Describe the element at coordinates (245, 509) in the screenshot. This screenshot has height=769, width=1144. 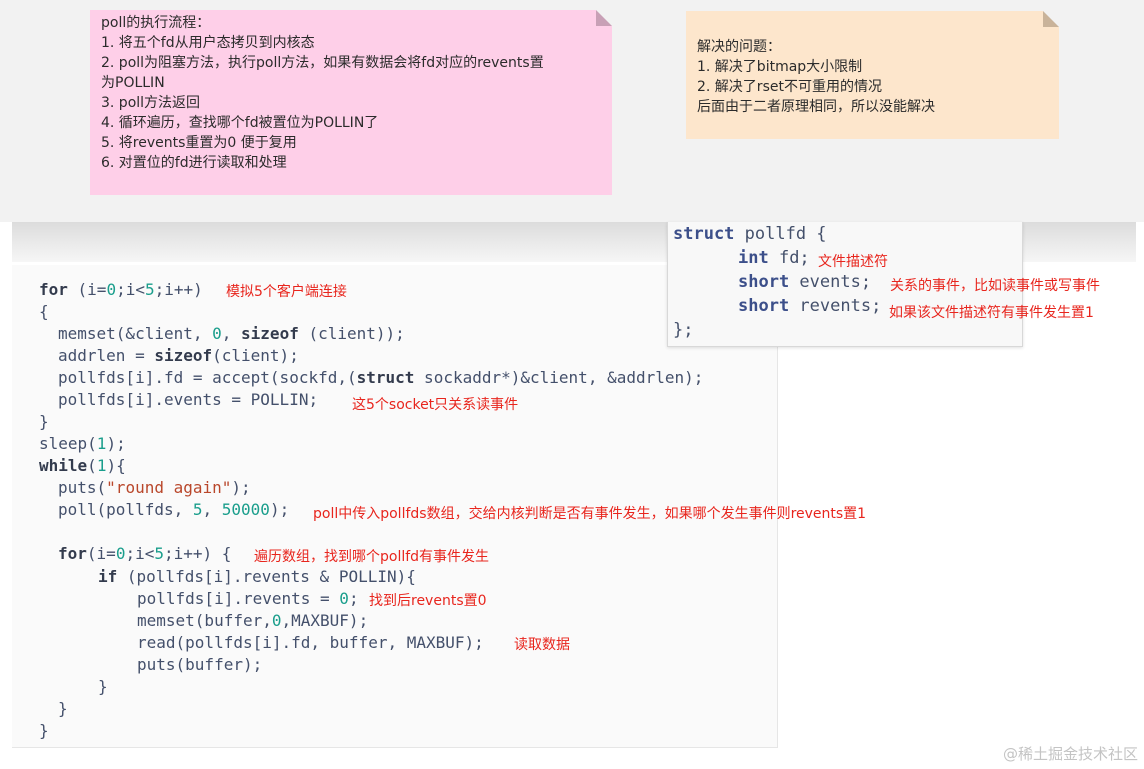
I see `number: 50000` at that location.